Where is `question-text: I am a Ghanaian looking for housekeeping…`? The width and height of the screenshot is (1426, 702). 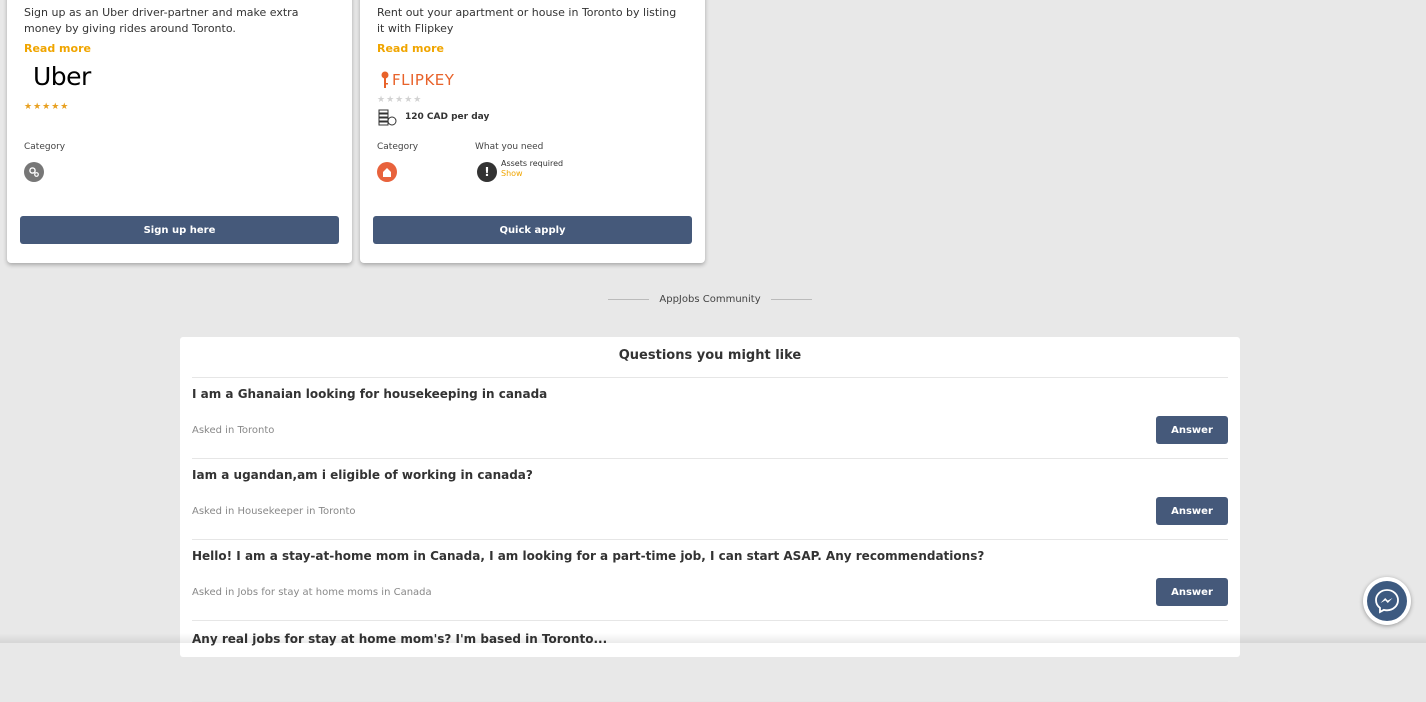
question-text: I am a Ghanaian looking for housekeeping… is located at coordinates (369, 394).